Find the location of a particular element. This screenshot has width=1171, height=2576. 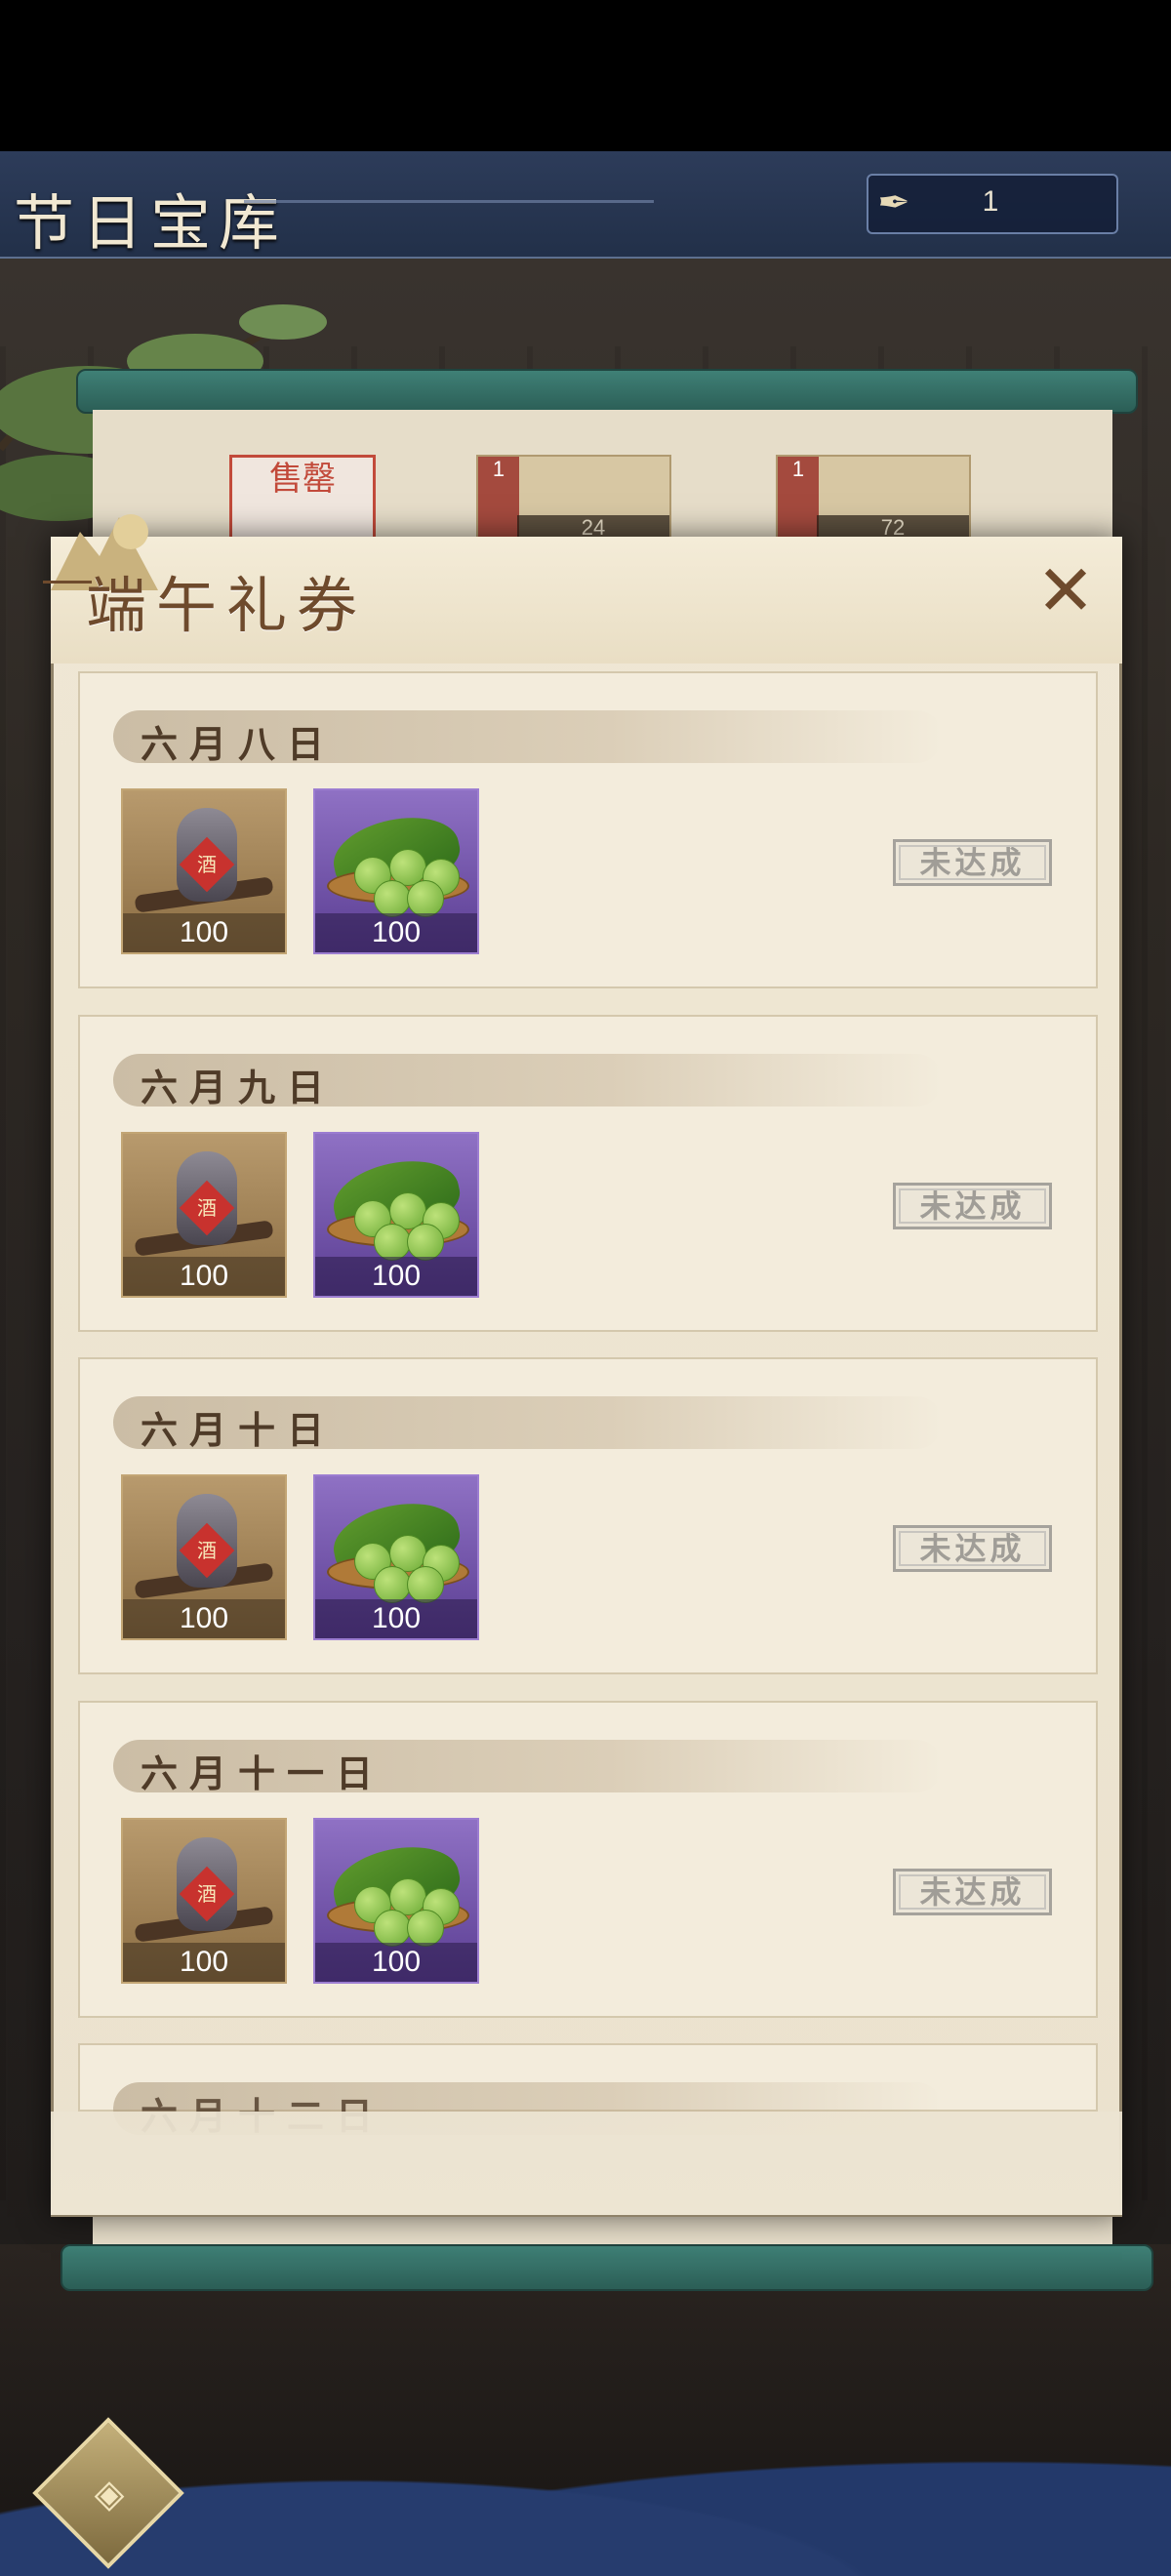

scroll-rod-bottom is located at coordinates (607, 2267).